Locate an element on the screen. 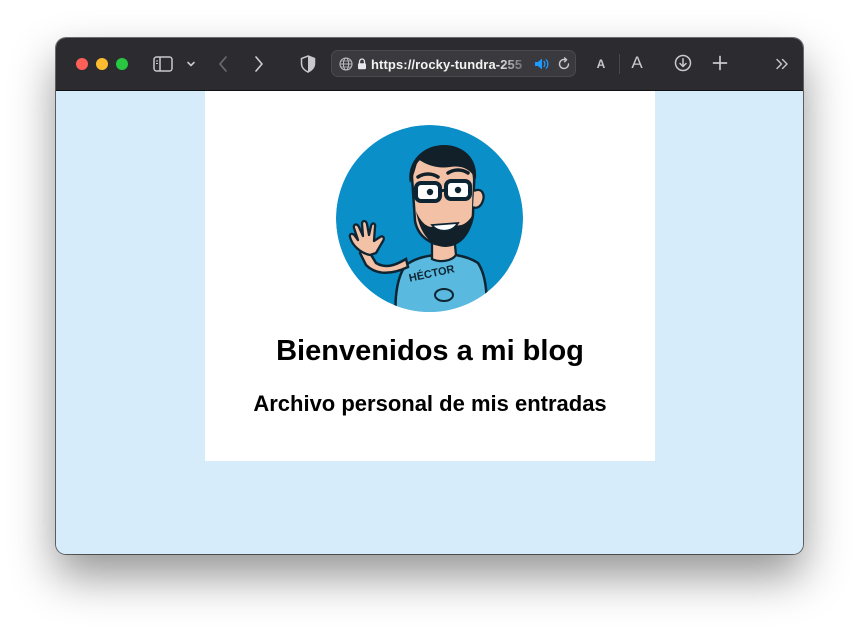 Image resolution: width=859 pixels, height=629 pixels. back-icon is located at coordinates (223, 64).